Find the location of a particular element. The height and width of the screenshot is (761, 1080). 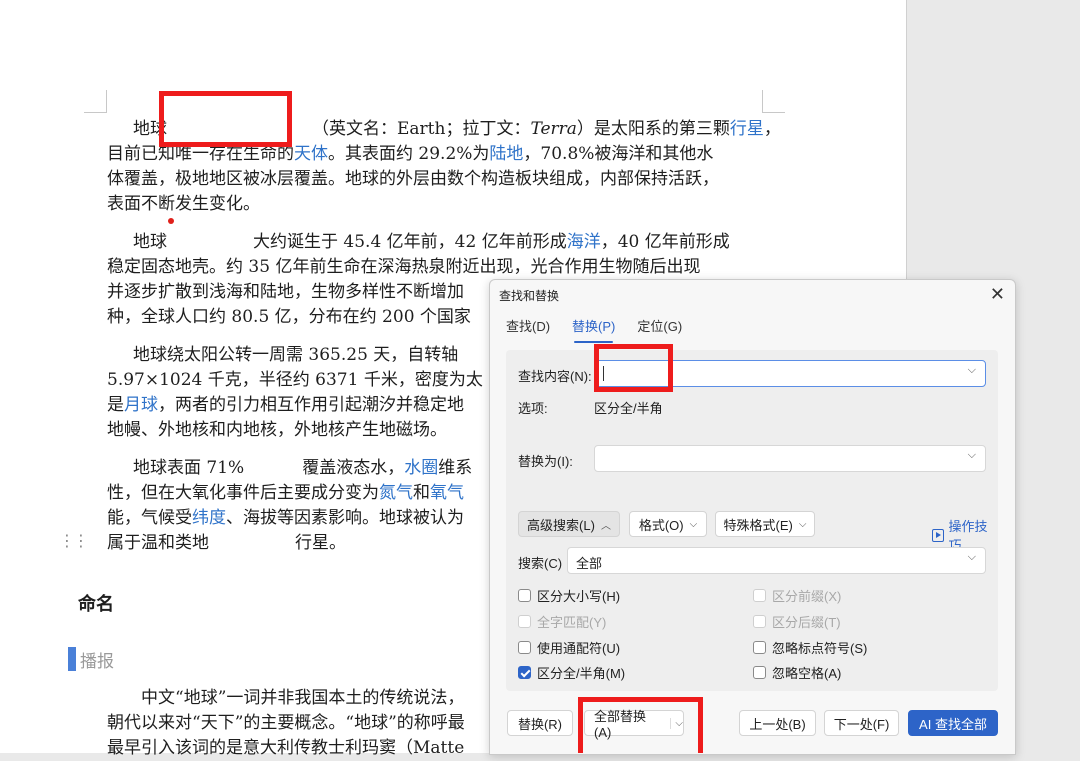

checkbox-match-case: 区分大小写(H) is located at coordinates (569, 595).